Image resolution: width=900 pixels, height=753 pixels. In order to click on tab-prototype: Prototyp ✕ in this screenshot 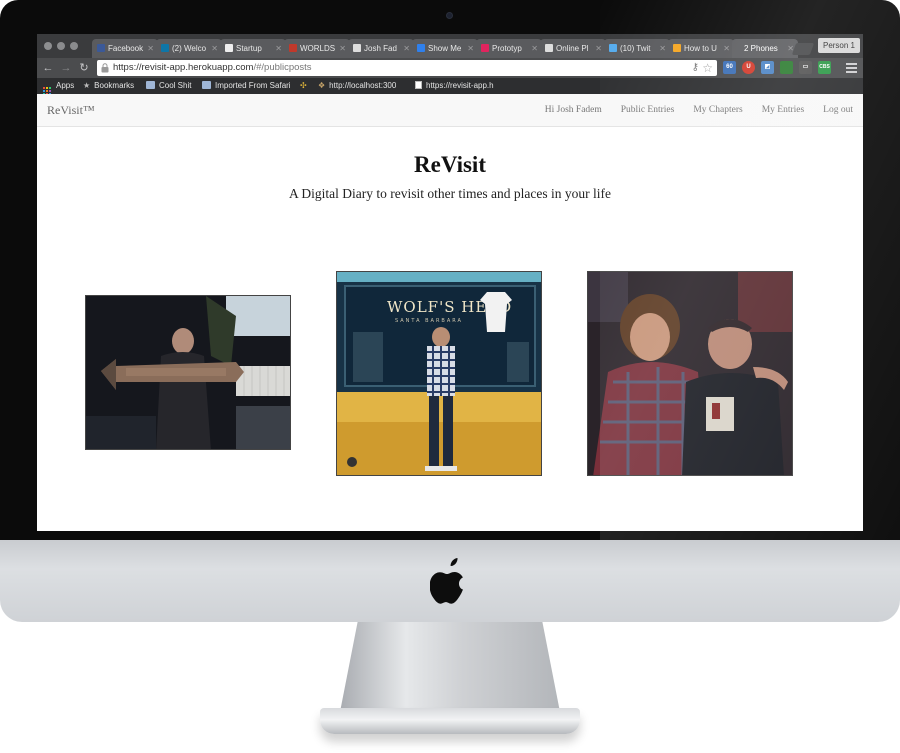, I will do `click(509, 48)`.